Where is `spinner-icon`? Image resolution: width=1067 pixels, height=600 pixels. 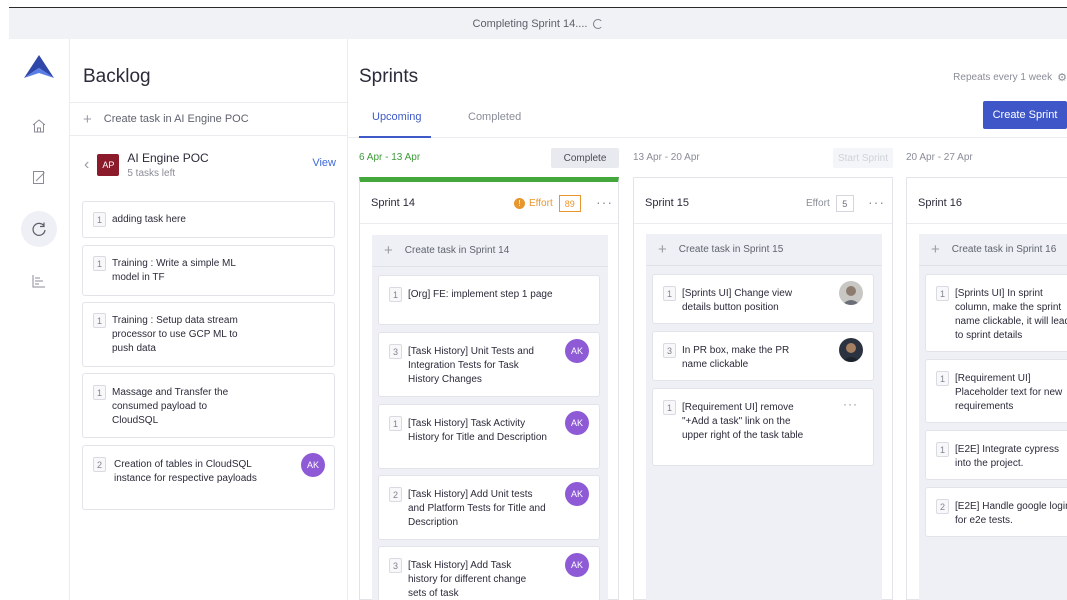 spinner-icon is located at coordinates (598, 23).